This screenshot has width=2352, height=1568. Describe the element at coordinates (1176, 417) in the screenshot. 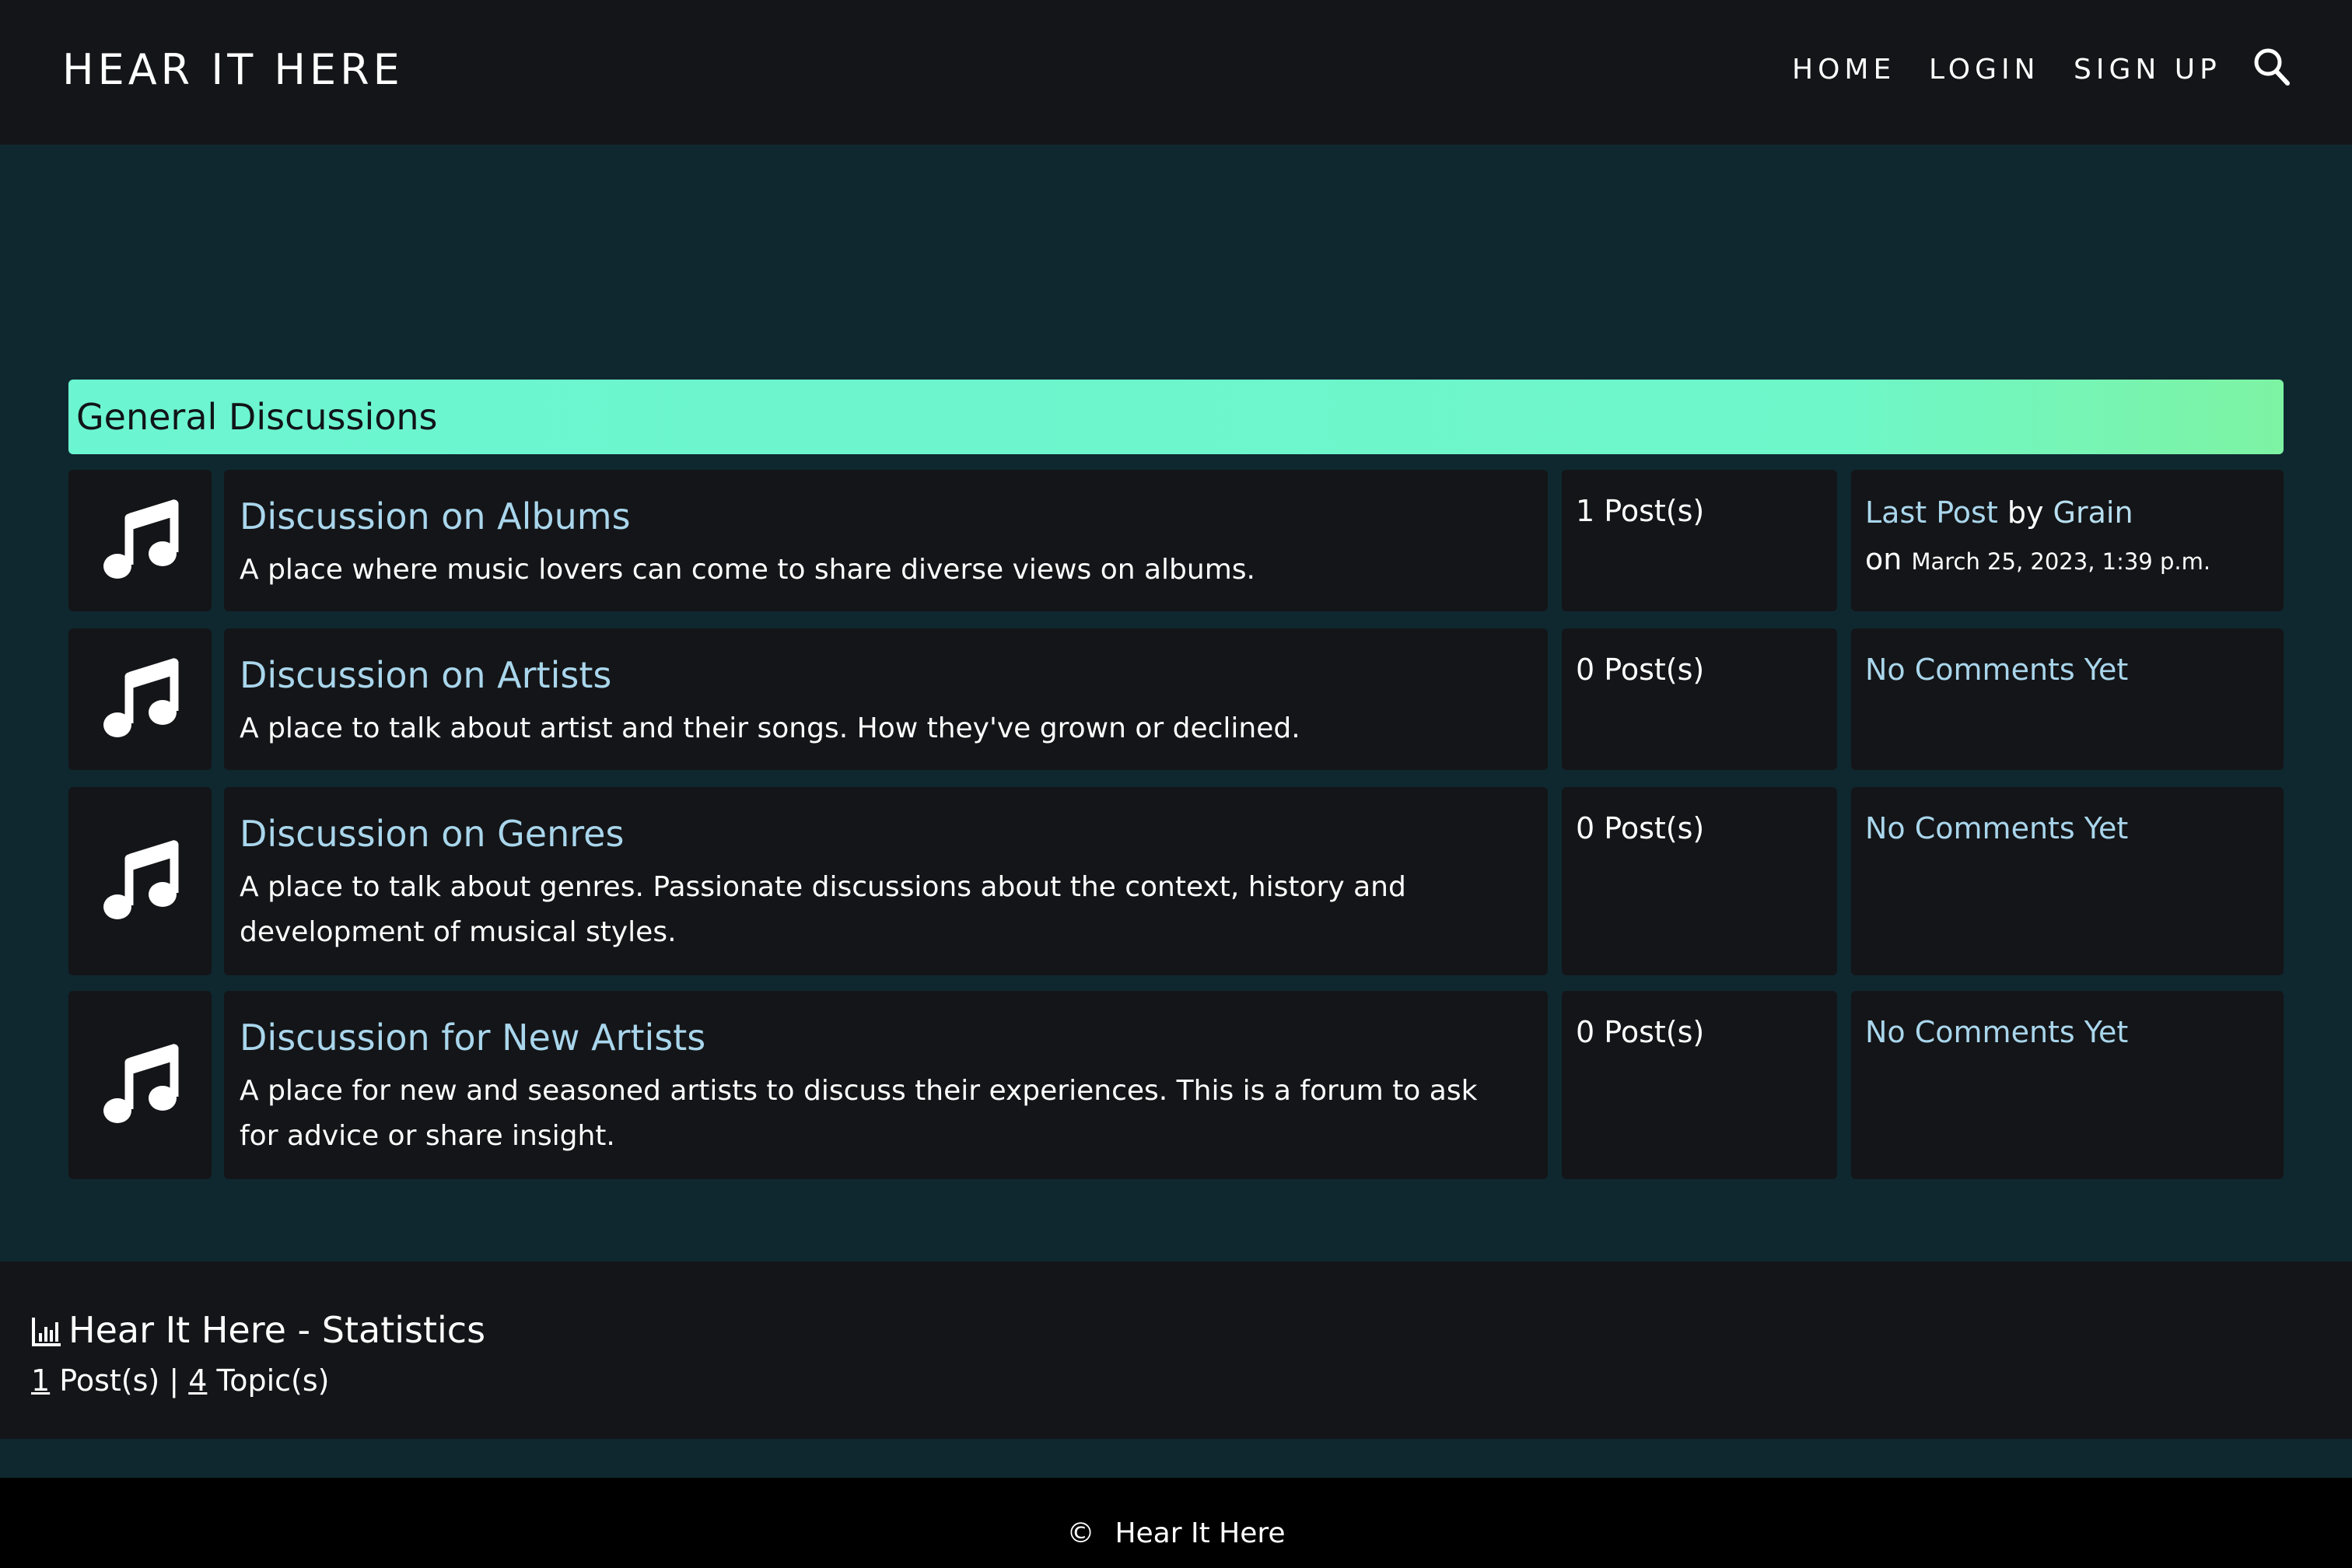

I see `category-header: General Discussions` at that location.